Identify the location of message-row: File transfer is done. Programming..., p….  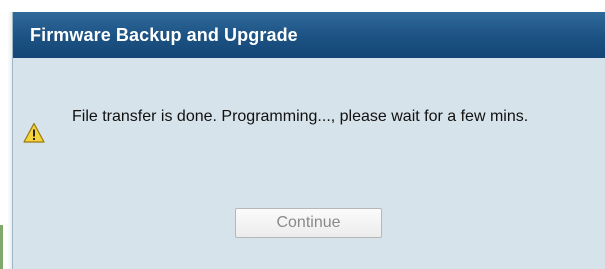
(302, 125).